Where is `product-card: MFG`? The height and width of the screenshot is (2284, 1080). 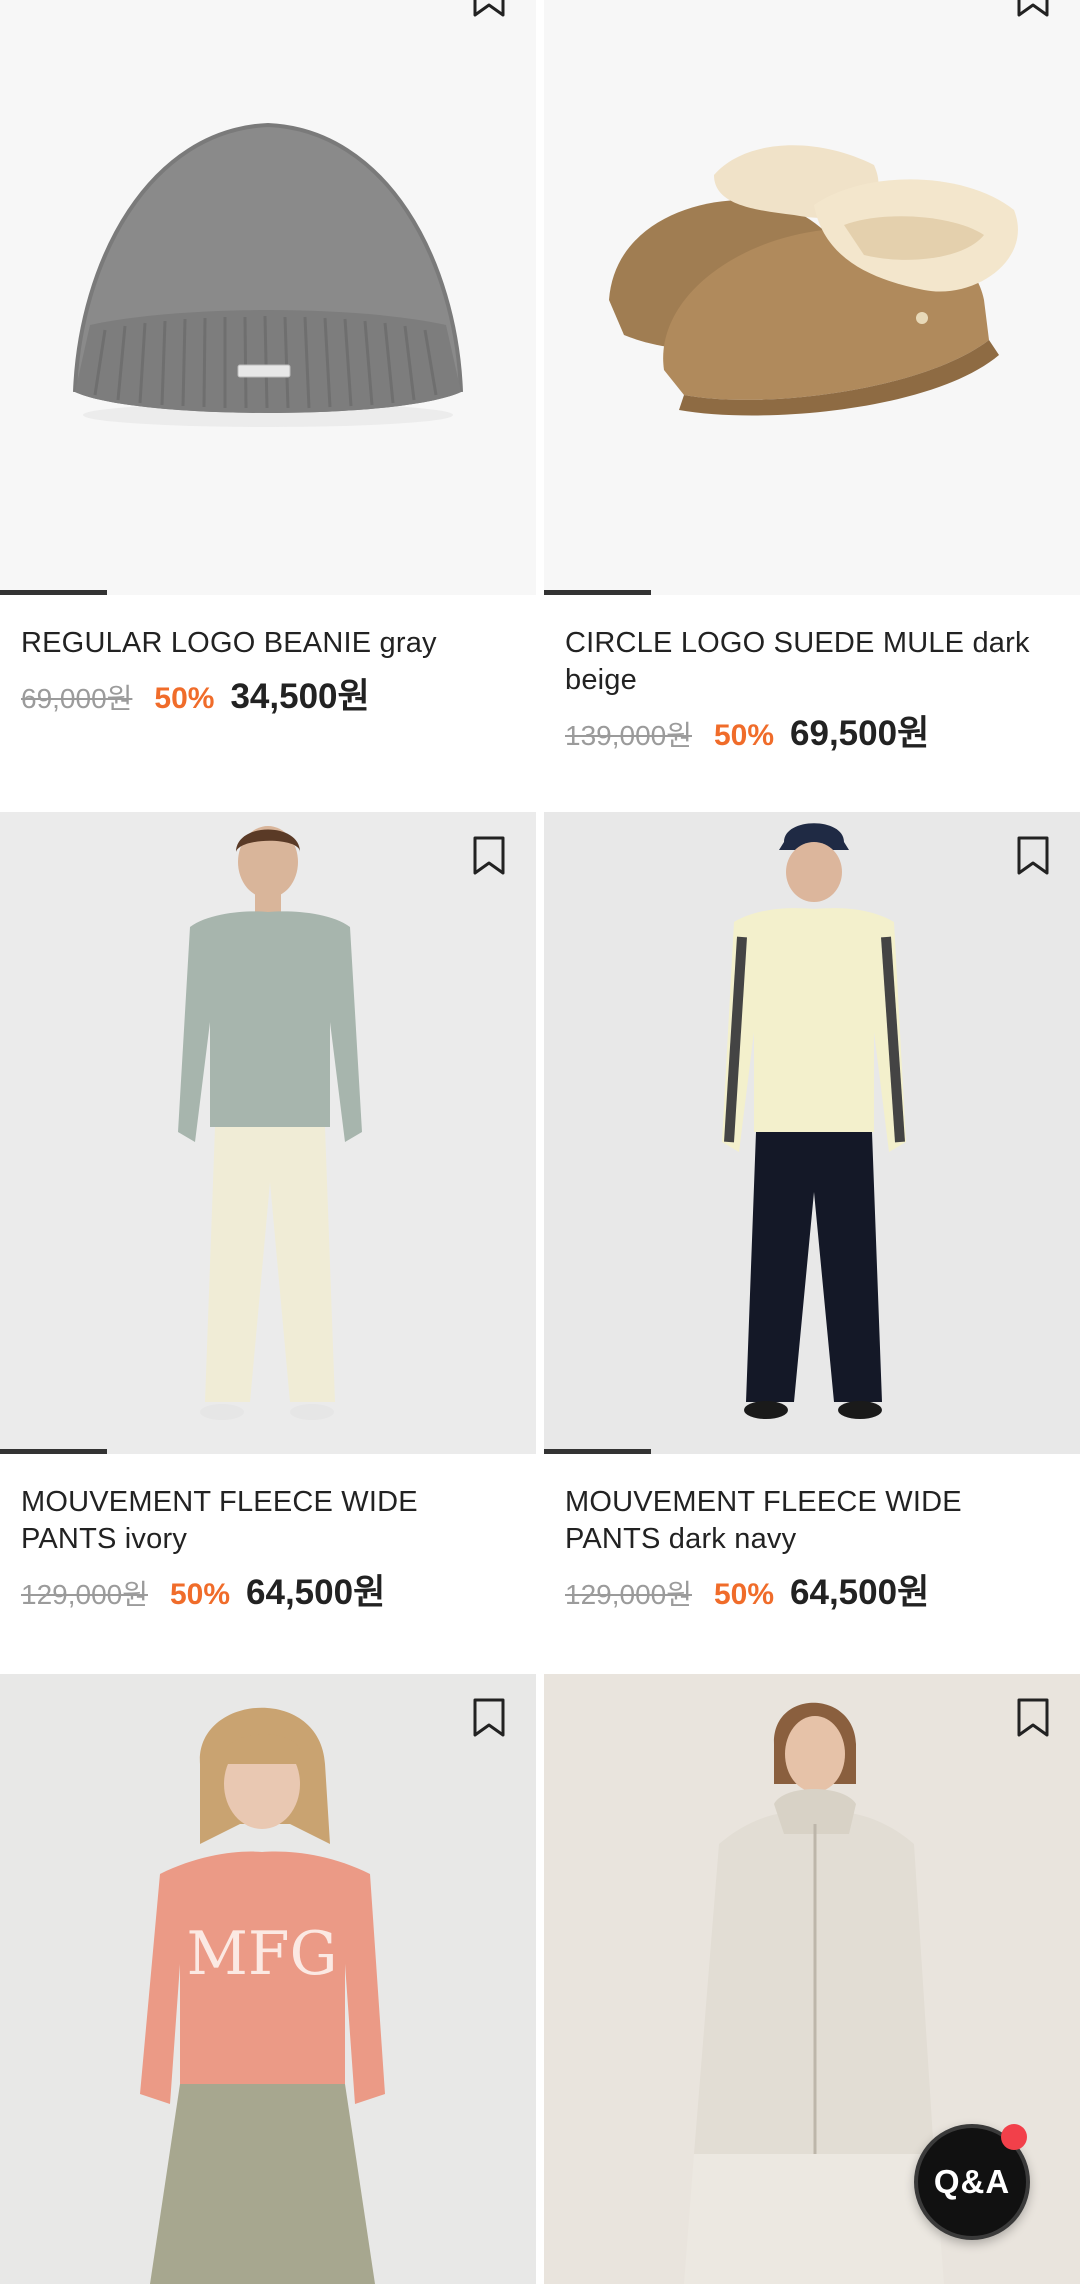
product-card: MFG is located at coordinates (268, 1979).